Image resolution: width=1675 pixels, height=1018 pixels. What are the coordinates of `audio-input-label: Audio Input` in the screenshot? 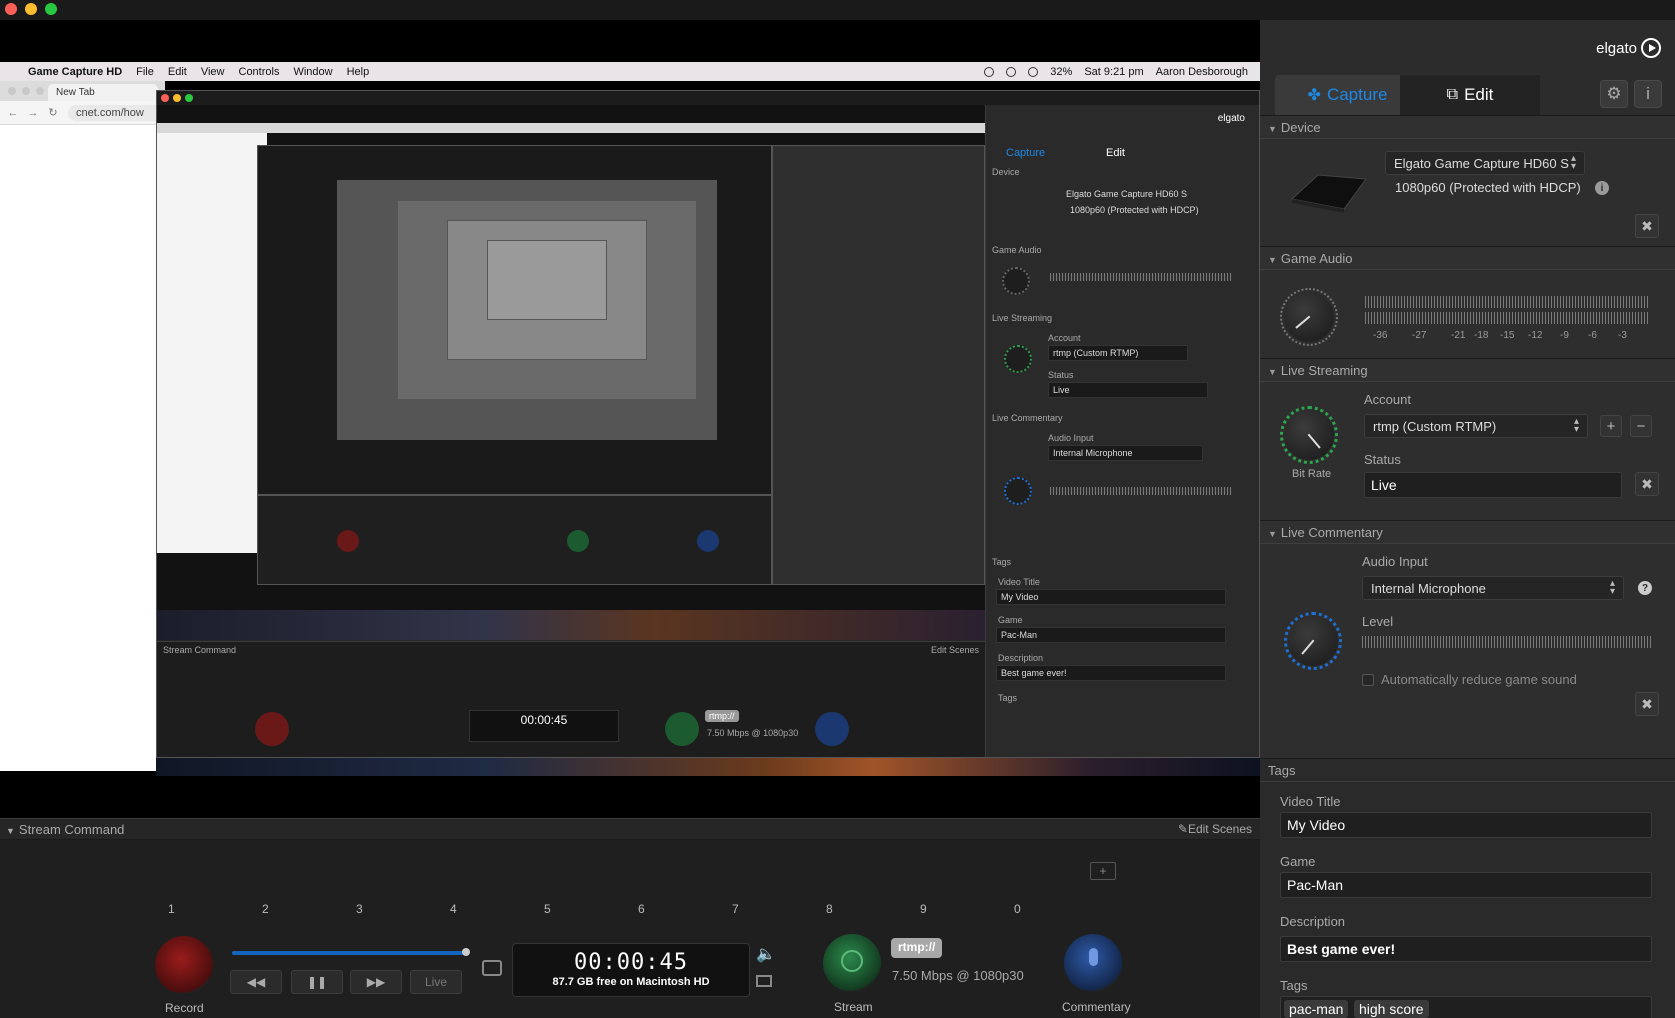 It's located at (1395, 561).